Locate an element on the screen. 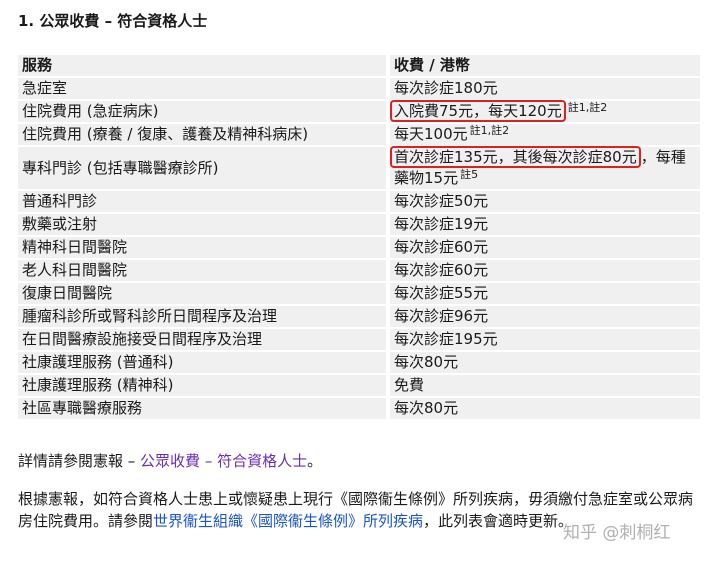  table-row: 急症室 每次診症180元 is located at coordinates (359, 88).